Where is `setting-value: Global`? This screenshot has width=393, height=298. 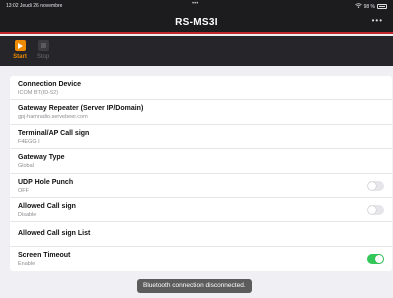 setting-value: Global is located at coordinates (26, 166).